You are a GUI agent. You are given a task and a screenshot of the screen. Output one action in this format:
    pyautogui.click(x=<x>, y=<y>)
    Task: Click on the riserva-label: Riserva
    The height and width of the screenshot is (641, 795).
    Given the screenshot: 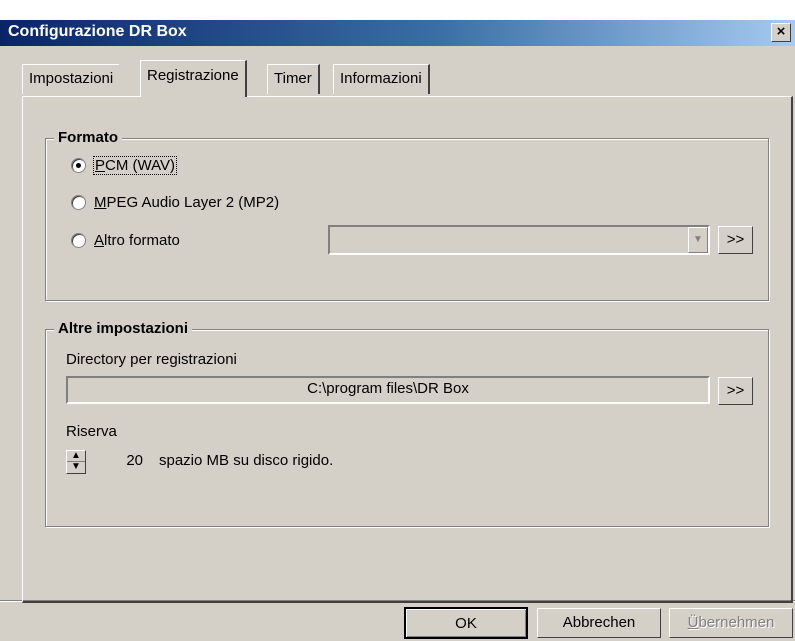 What is the action you would take?
    pyautogui.click(x=91, y=431)
    